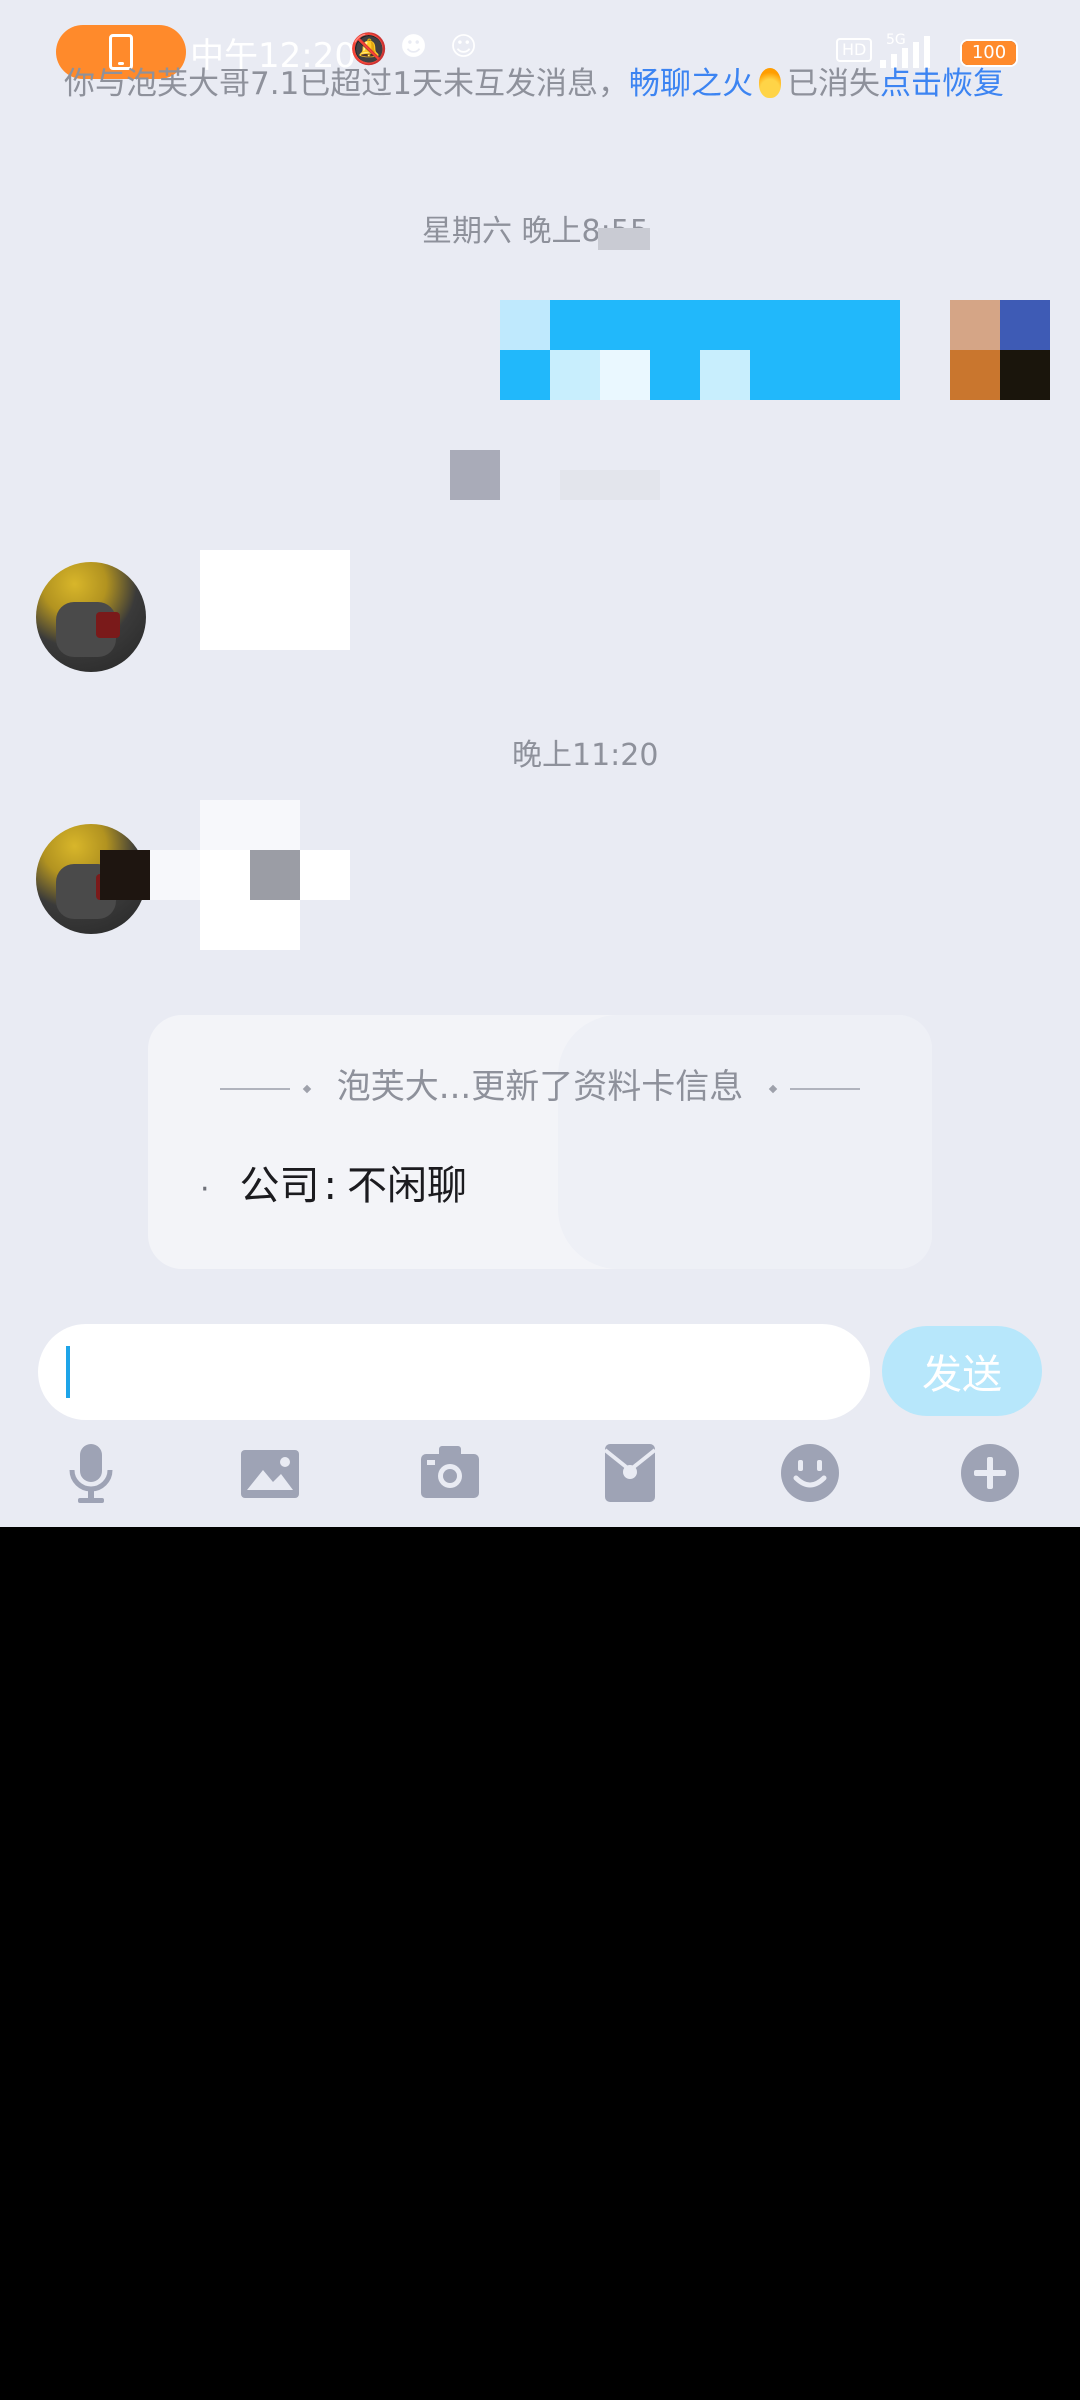 This screenshot has height=2400, width=1080. I want to click on outgoing-message-bubble, so click(700, 350).